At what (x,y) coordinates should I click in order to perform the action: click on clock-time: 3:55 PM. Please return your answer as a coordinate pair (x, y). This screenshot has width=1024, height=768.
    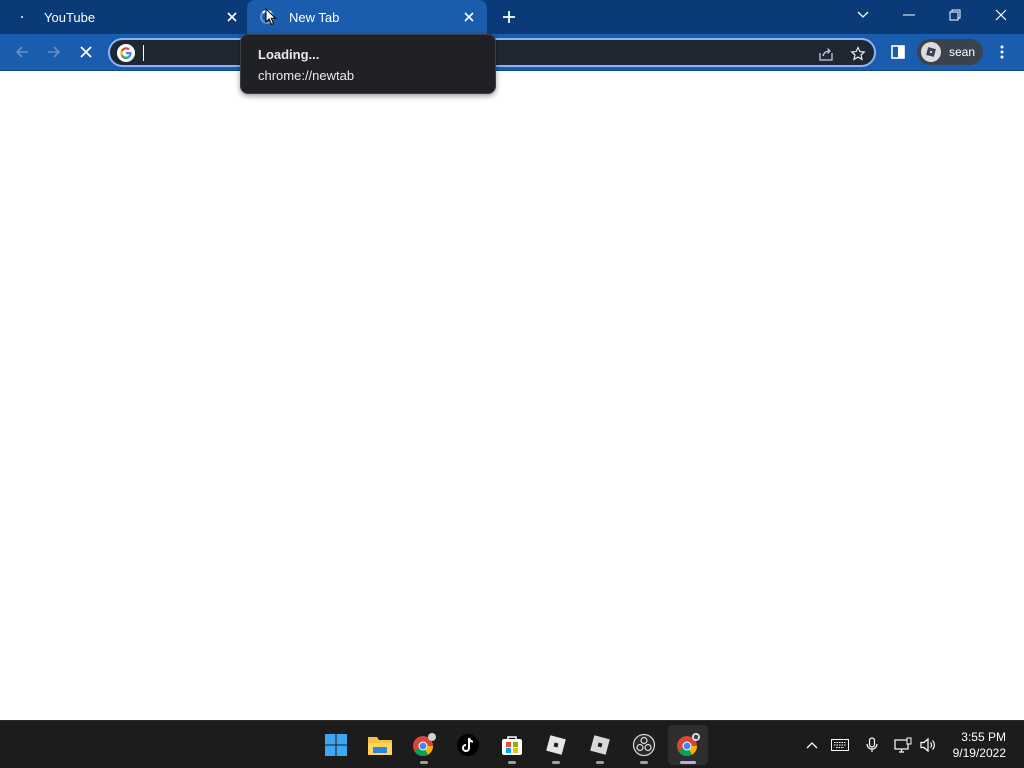
    Looking at the image, I should click on (983, 737).